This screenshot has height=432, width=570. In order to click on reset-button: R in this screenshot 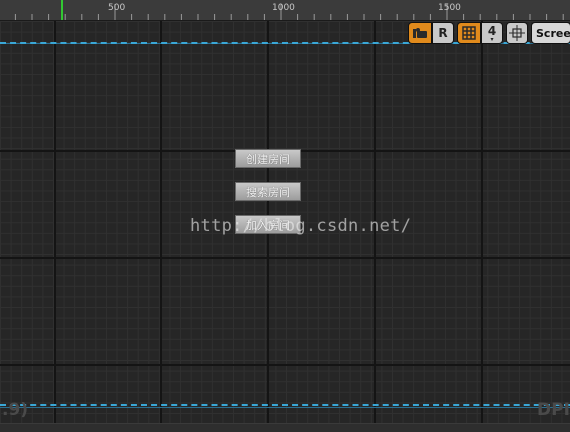, I will do `click(443, 33)`.